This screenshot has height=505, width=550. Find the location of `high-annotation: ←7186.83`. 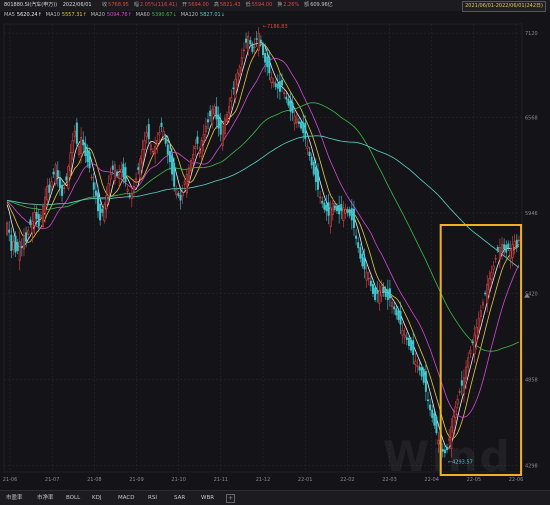

high-annotation: ←7186.83 is located at coordinates (275, 27).